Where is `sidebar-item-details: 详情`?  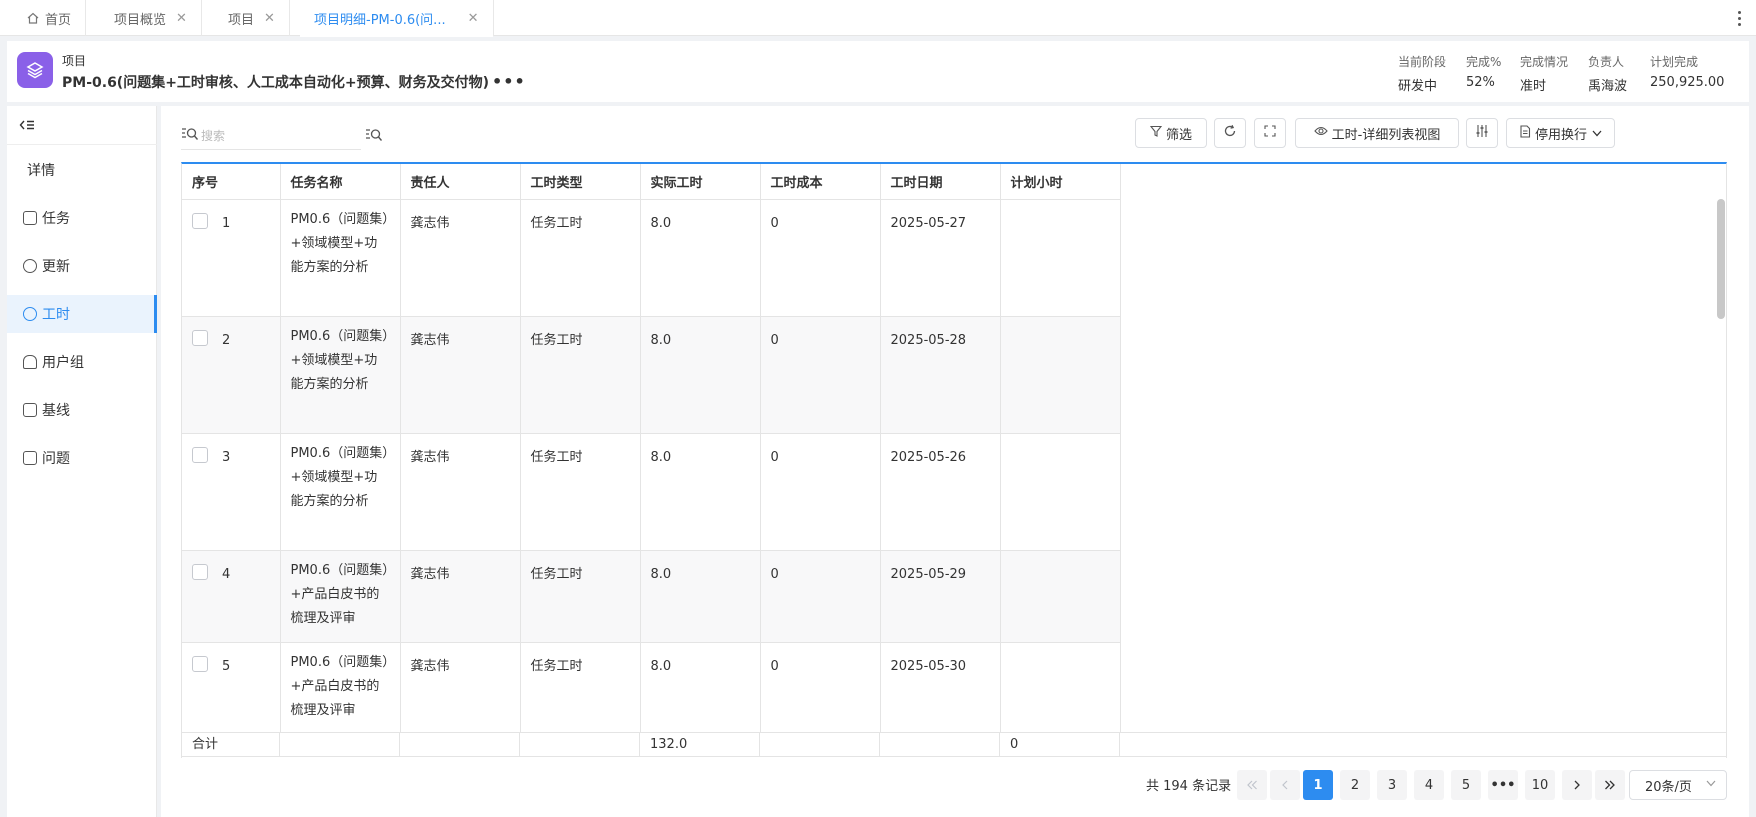
sidebar-item-details: 详情 is located at coordinates (82, 170).